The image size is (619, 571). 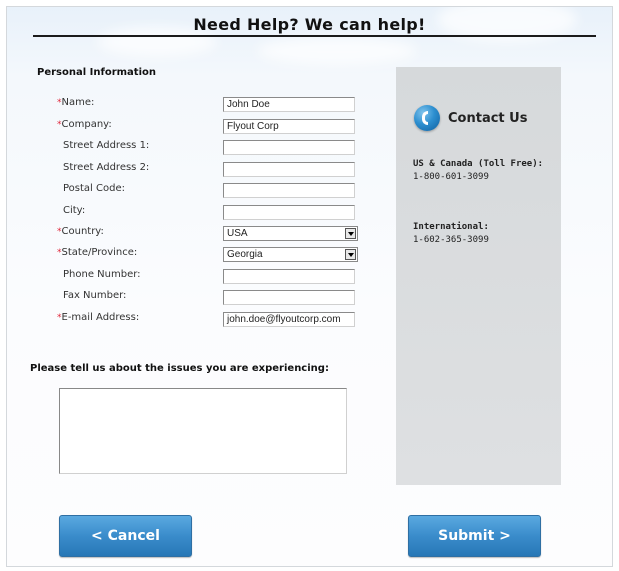 What do you see at coordinates (84, 124) in the screenshot?
I see `company-label: *Company:` at bounding box center [84, 124].